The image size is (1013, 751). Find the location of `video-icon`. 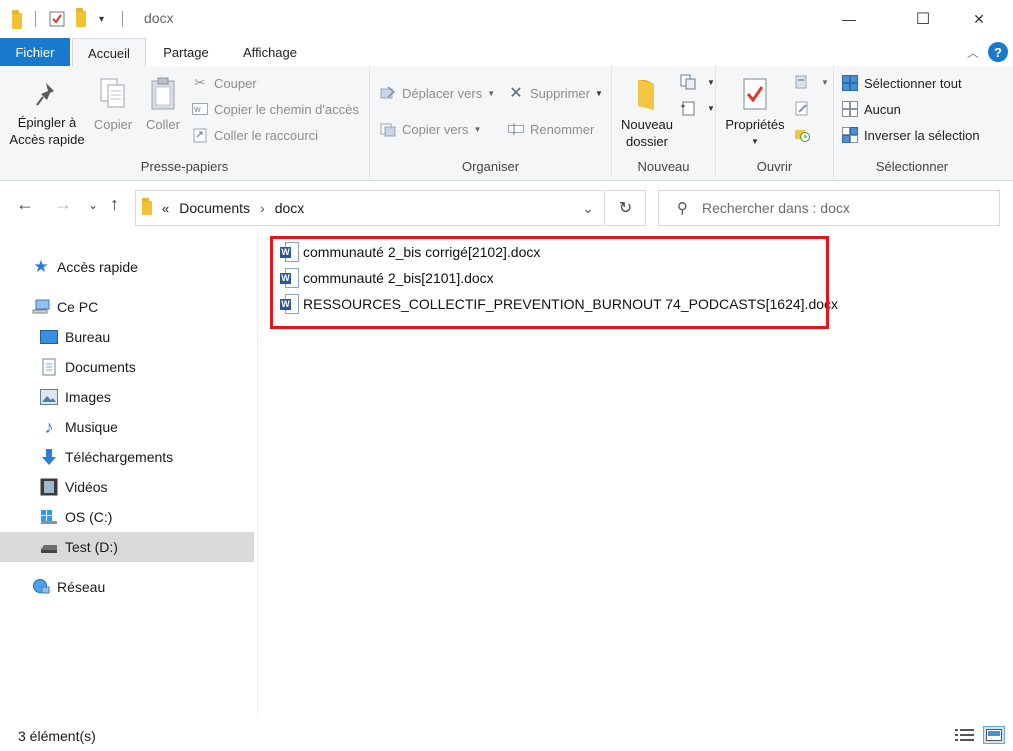

video-icon is located at coordinates (49, 487).